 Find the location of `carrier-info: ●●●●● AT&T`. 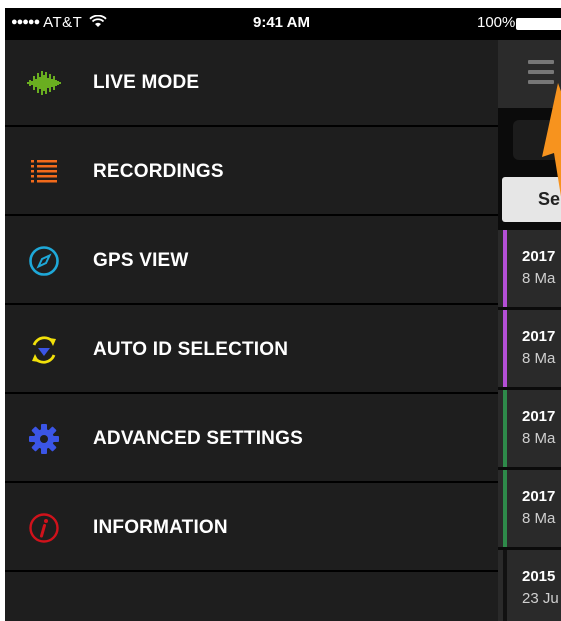

carrier-info: ●●●●● AT&T is located at coordinates (59, 22).